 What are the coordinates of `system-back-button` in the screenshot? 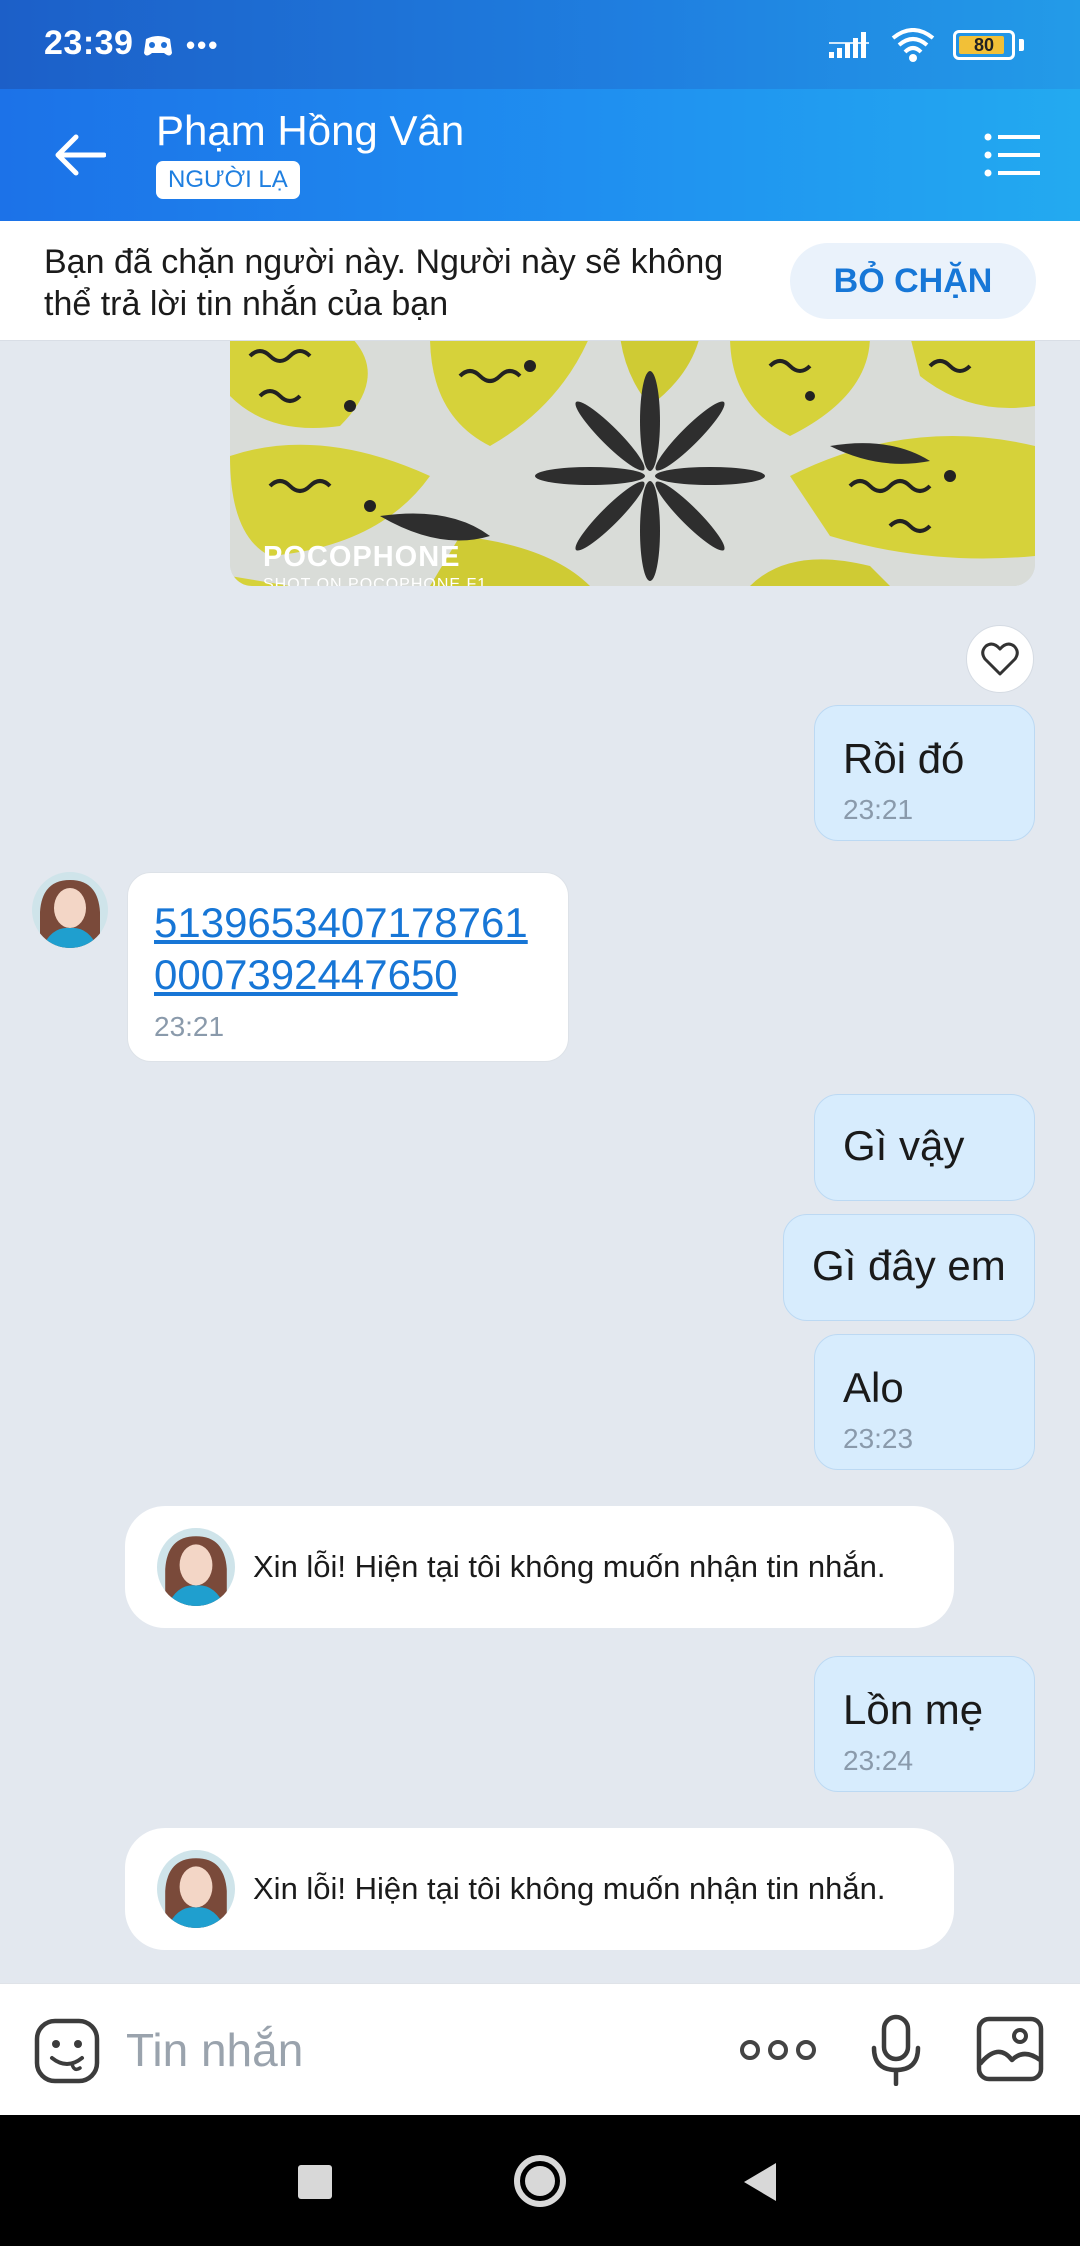 It's located at (760, 2182).